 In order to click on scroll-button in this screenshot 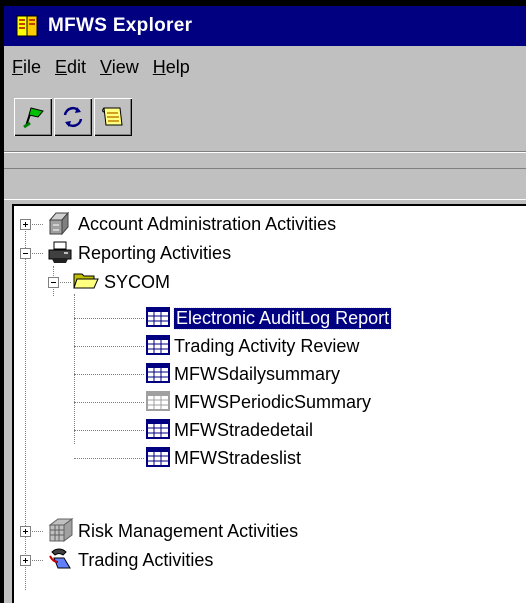, I will do `click(113, 117)`.